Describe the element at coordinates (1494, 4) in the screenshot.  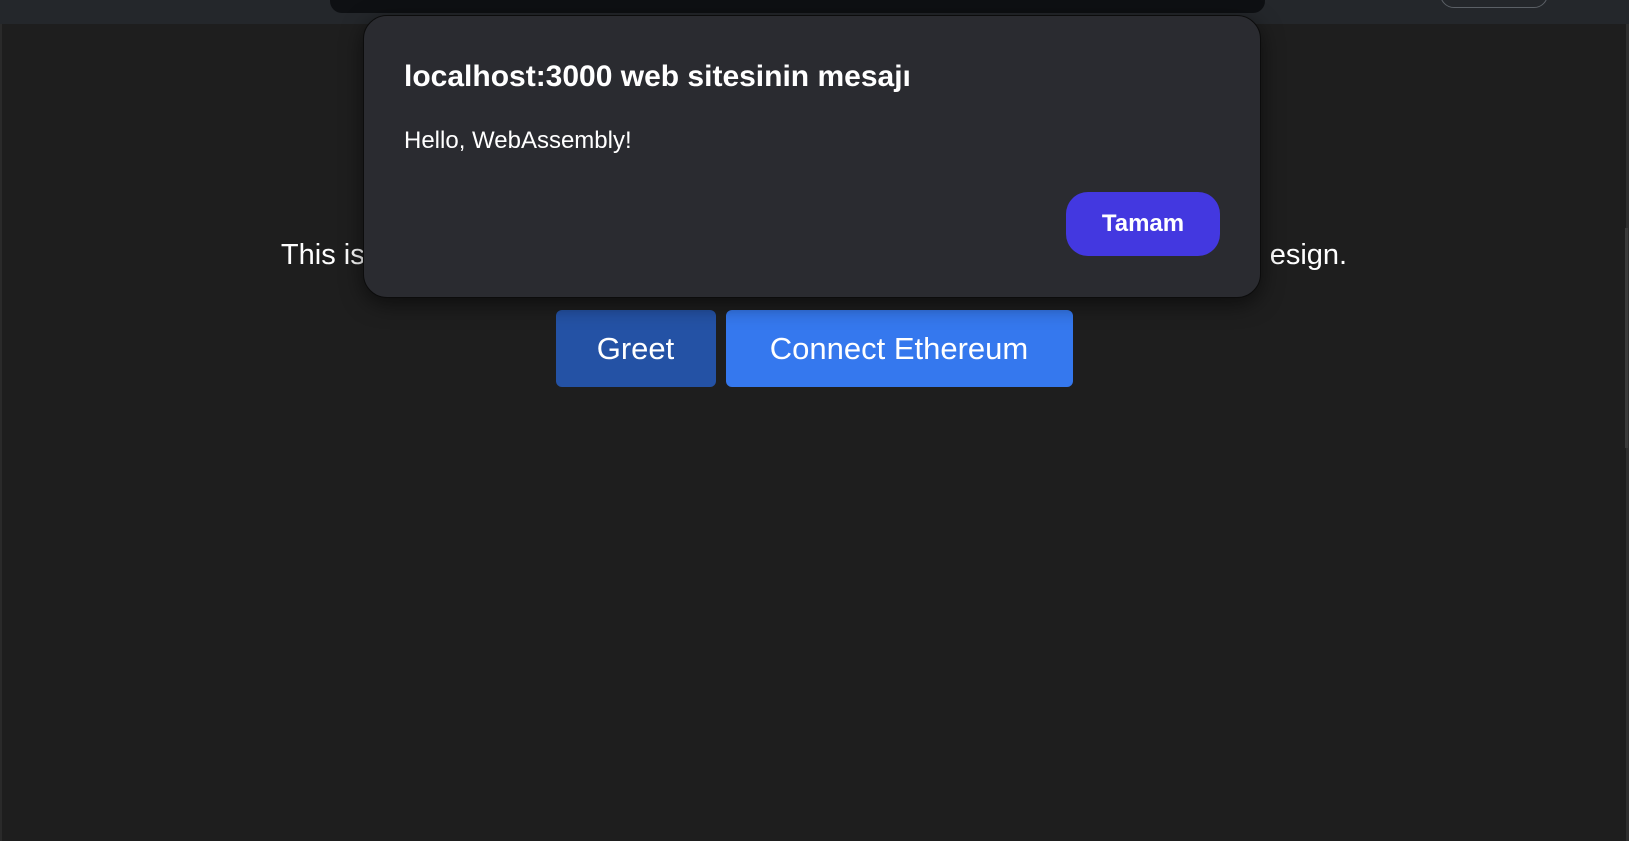
I see `profile-button-edge` at that location.